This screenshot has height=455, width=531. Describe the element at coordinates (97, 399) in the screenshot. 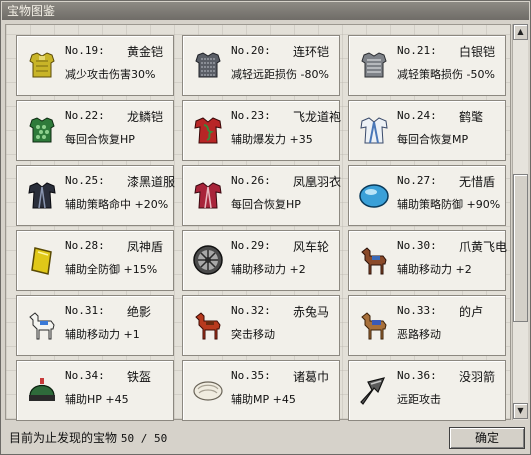

I see `item-effect: 辅助HP +45` at that location.